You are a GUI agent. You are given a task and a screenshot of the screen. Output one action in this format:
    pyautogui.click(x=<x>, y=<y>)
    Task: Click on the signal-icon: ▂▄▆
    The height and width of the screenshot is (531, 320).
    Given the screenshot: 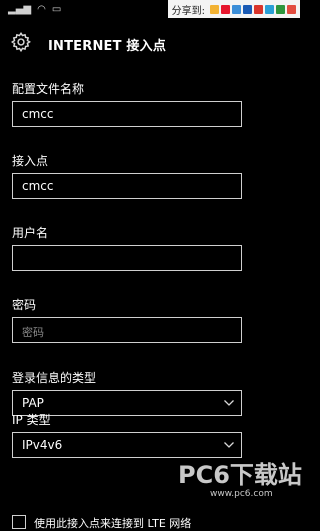 What is the action you would take?
    pyautogui.click(x=20, y=9)
    